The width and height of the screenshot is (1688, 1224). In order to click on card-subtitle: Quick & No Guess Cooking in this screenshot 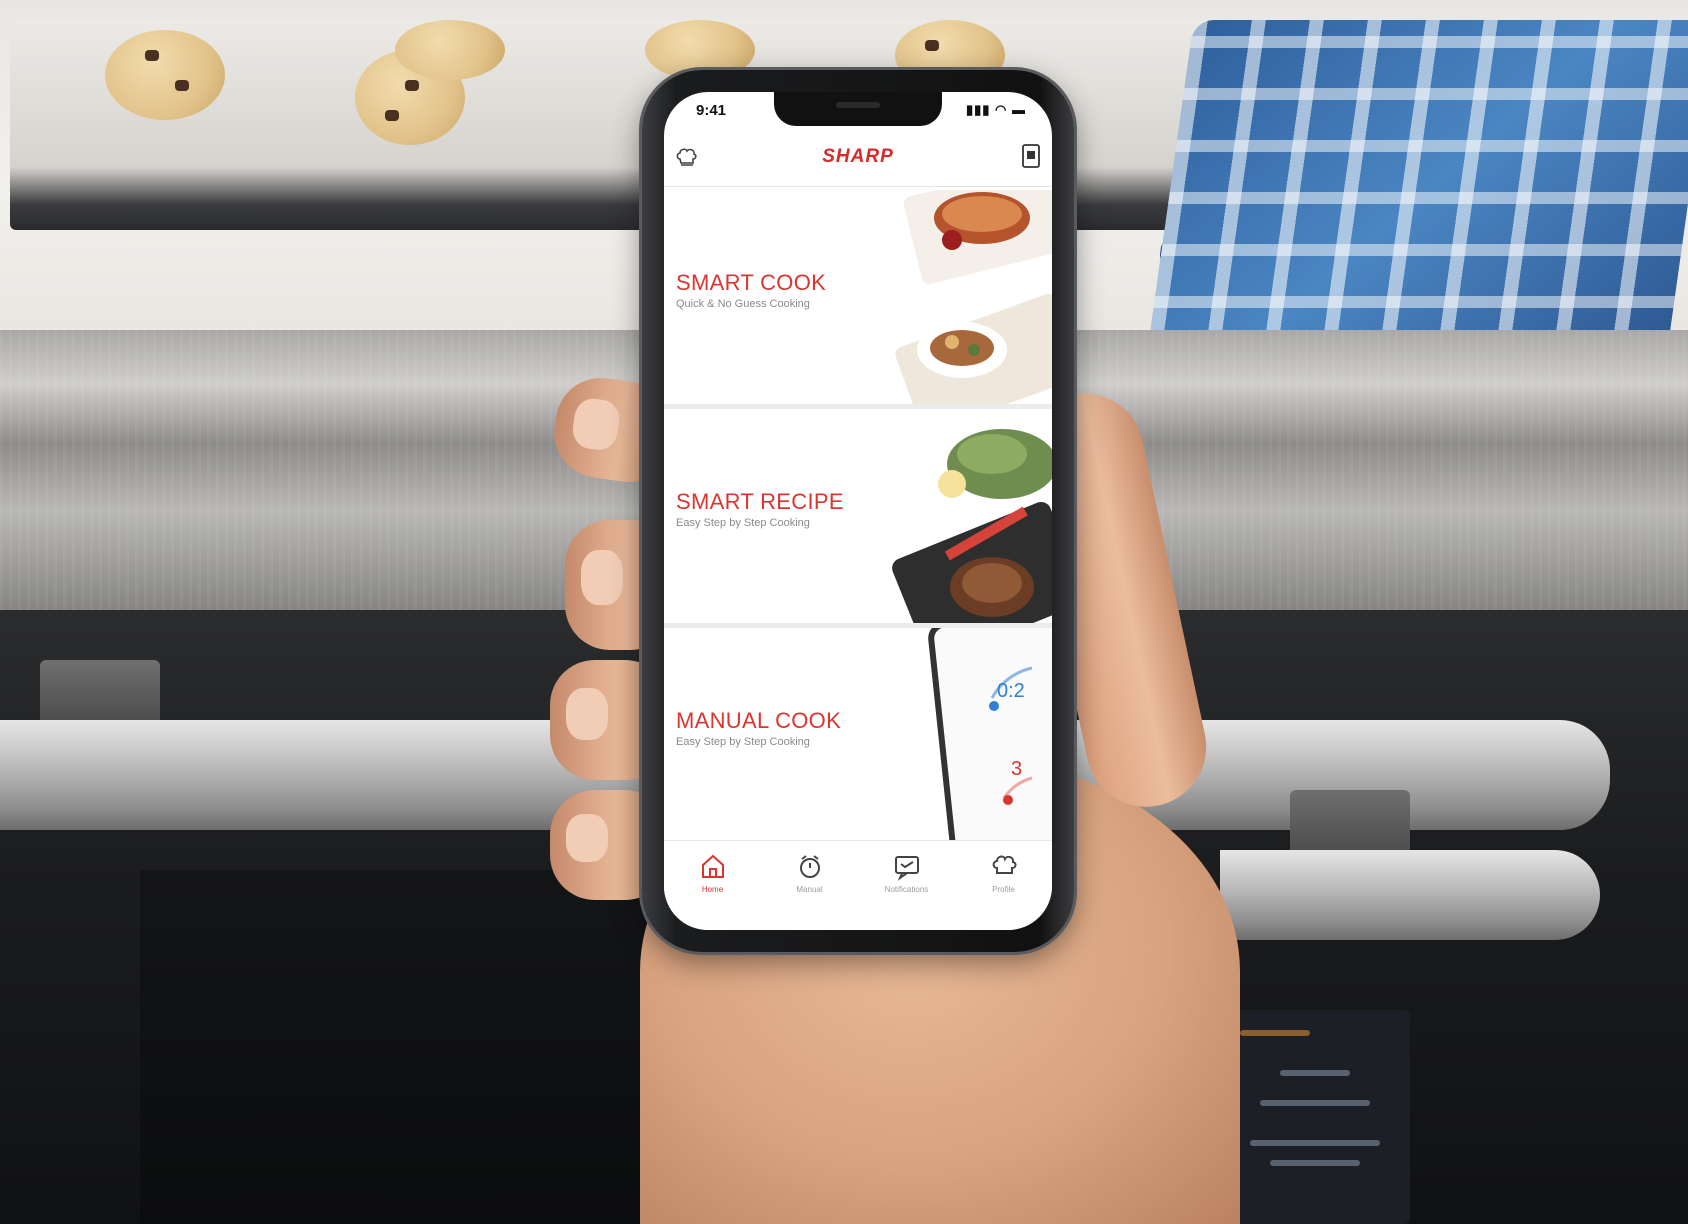, I will do `click(743, 304)`.